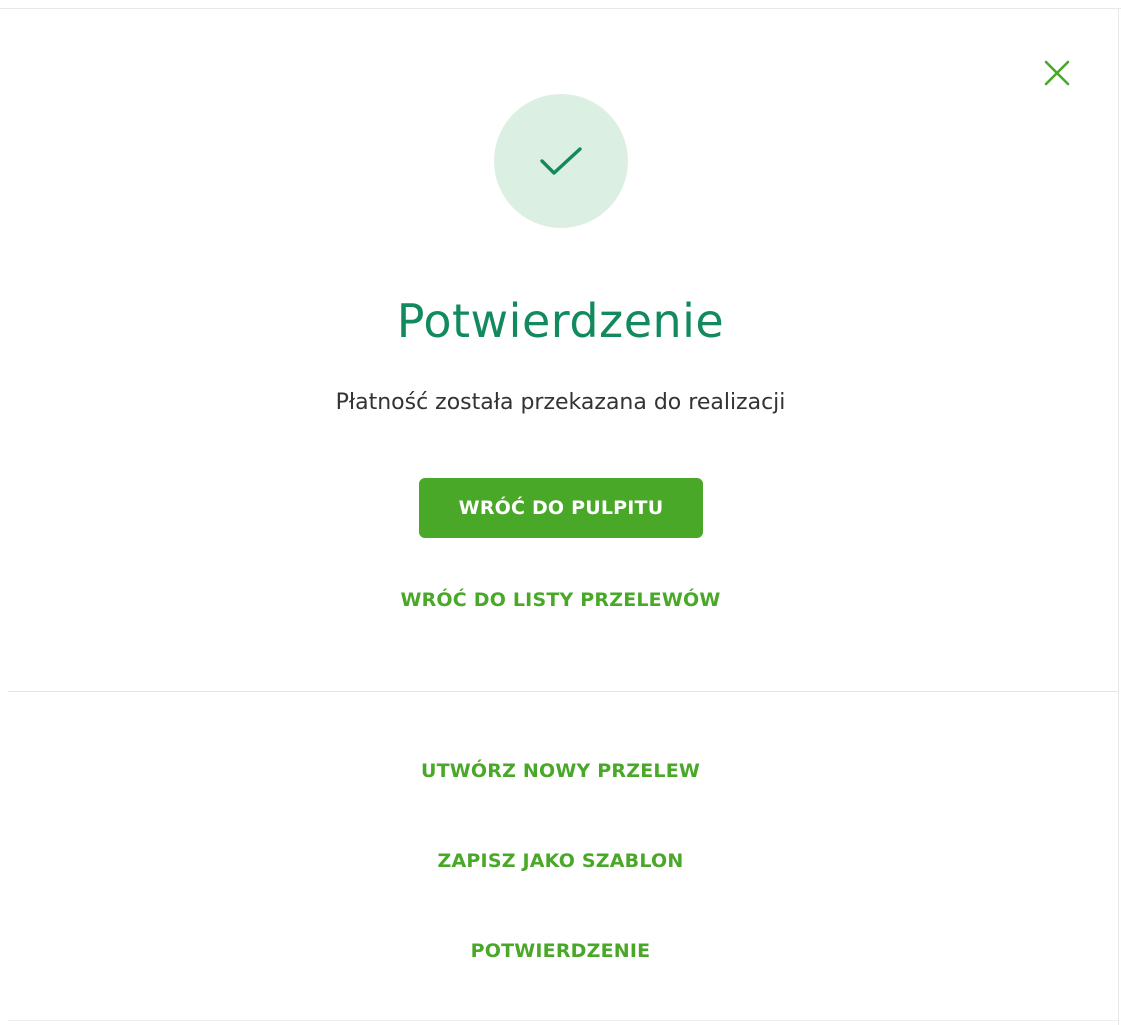  I want to click on success-indicator, so click(561, 161).